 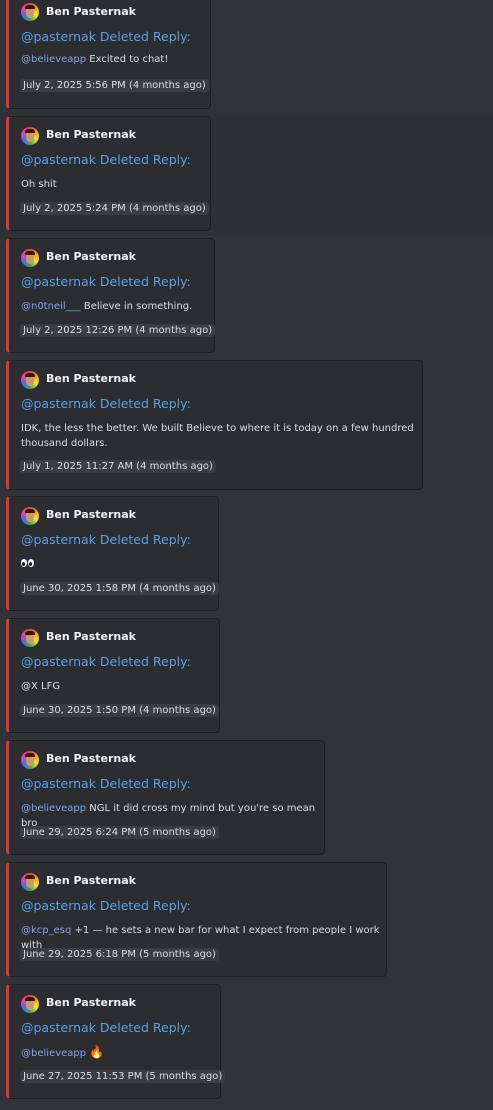 What do you see at coordinates (136, 306) in the screenshot?
I see `message-text: Believe in something.` at bounding box center [136, 306].